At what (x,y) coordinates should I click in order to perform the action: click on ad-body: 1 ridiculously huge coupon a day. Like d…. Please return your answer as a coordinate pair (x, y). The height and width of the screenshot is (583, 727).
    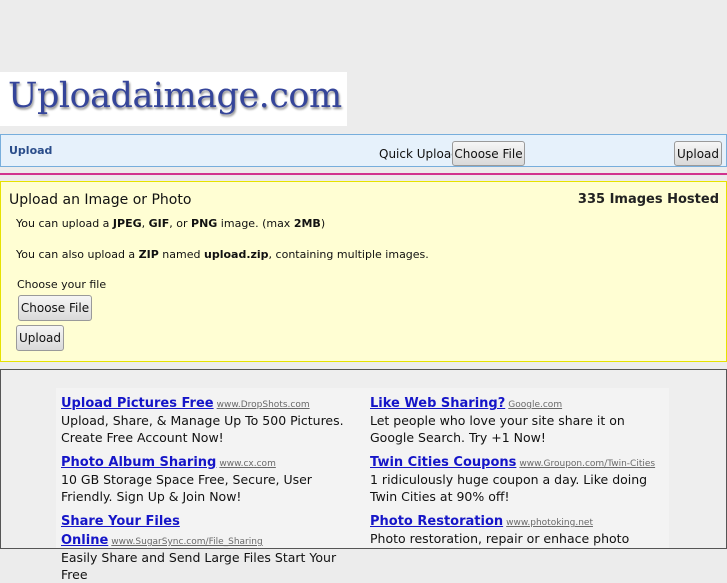
    Looking at the image, I should click on (509, 488).